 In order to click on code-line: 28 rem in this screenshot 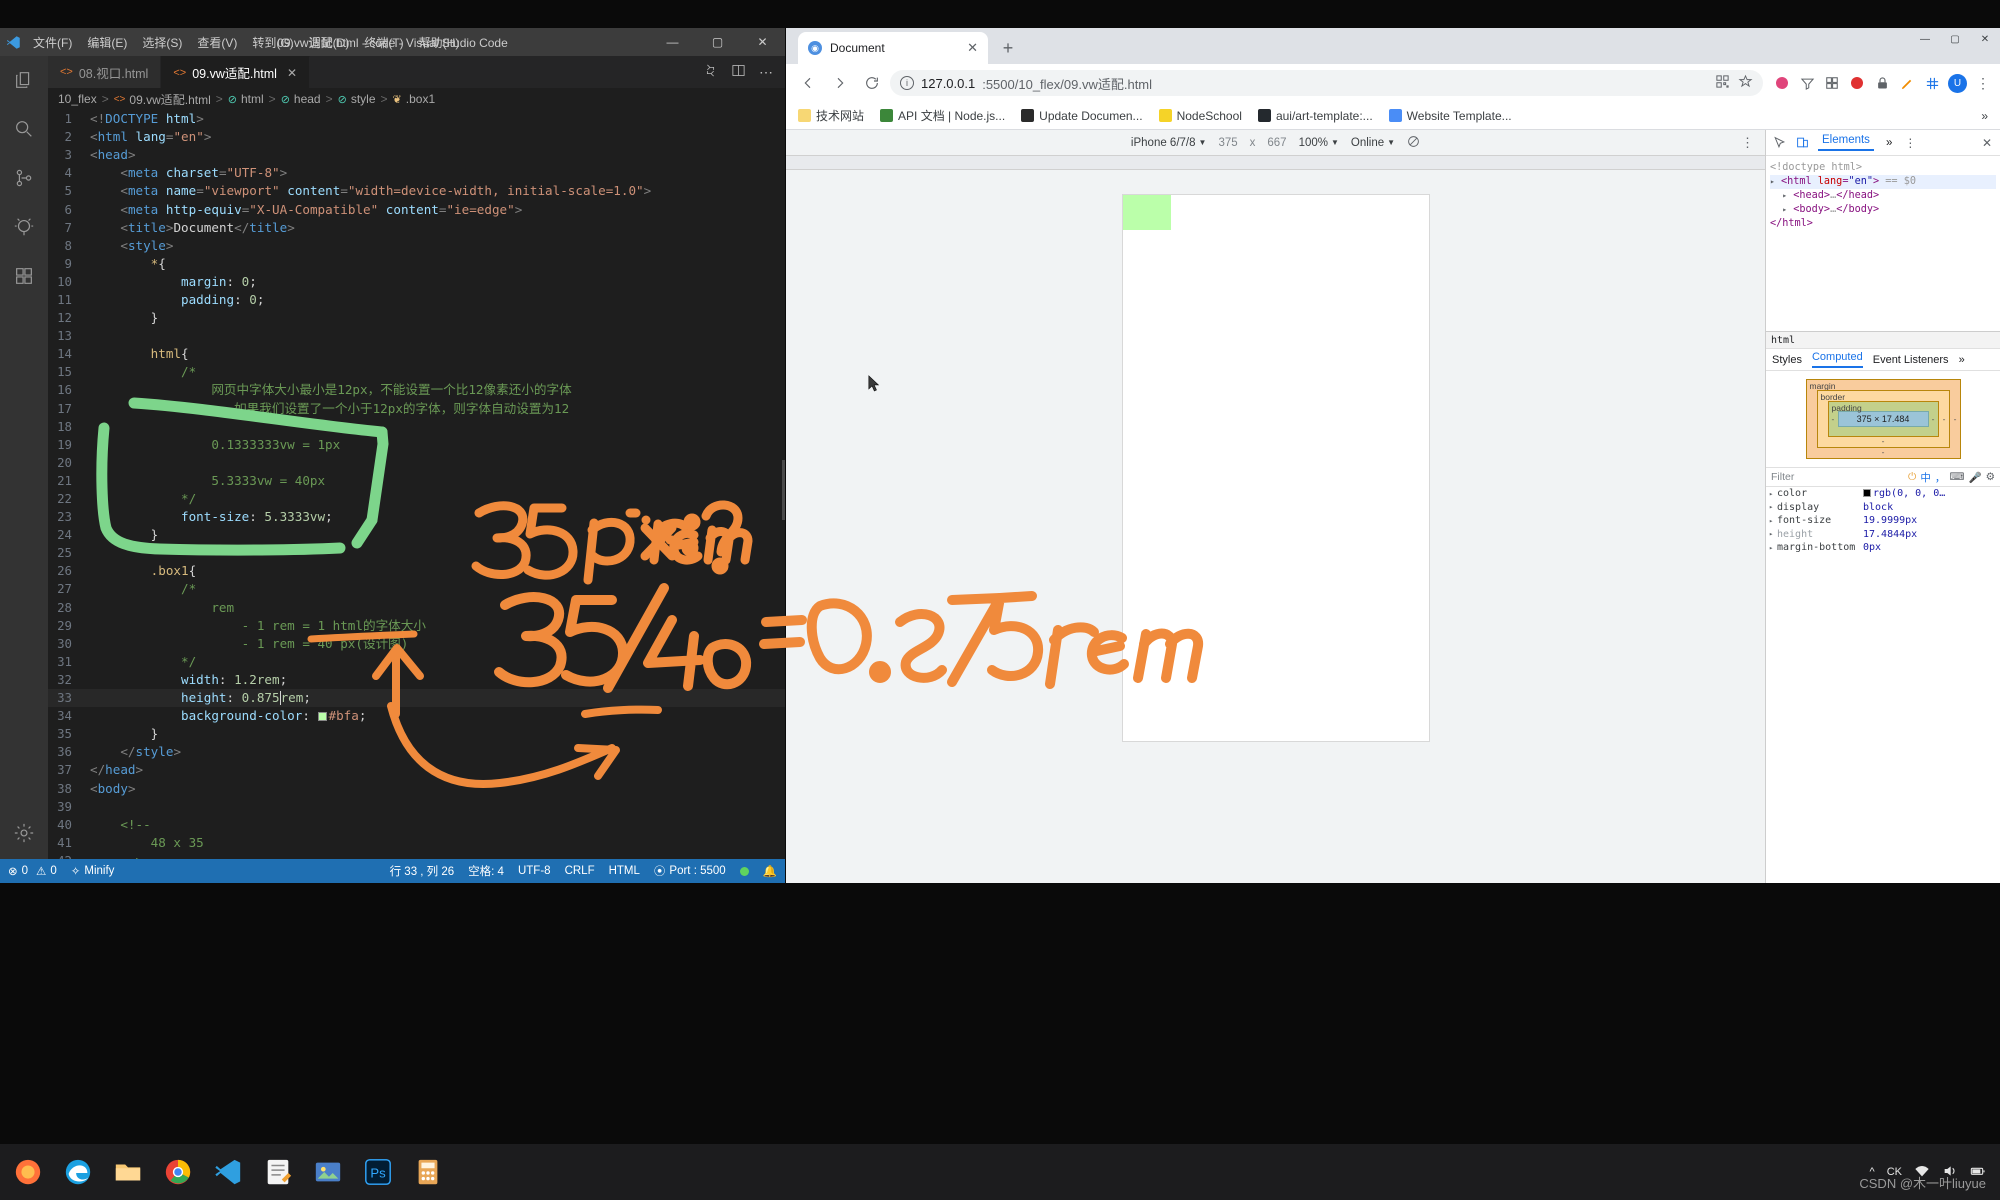, I will do `click(416, 608)`.